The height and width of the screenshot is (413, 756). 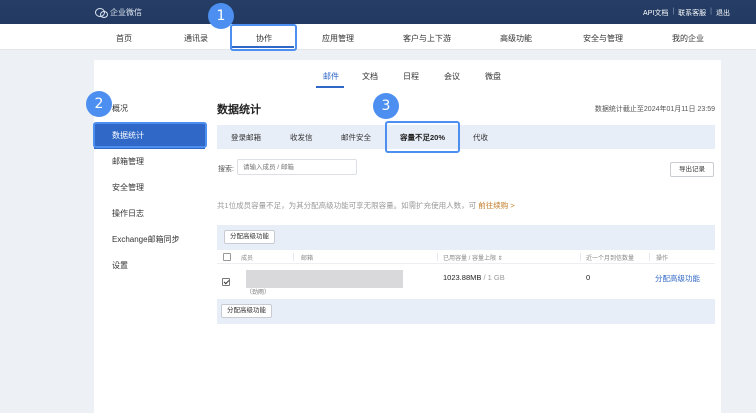 What do you see at coordinates (378, 12) in the screenshot?
I see `top-bar: 企业微信 API文档 | 联系客服 | 退出` at bounding box center [378, 12].